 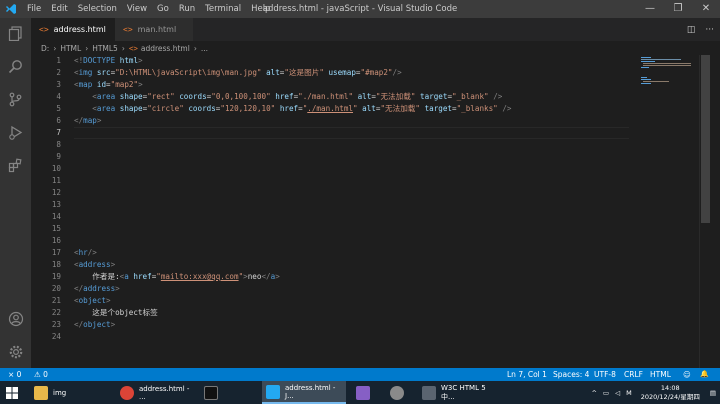 What do you see at coordinates (606, 393) in the screenshot?
I see `network-icon: ▭` at bounding box center [606, 393].